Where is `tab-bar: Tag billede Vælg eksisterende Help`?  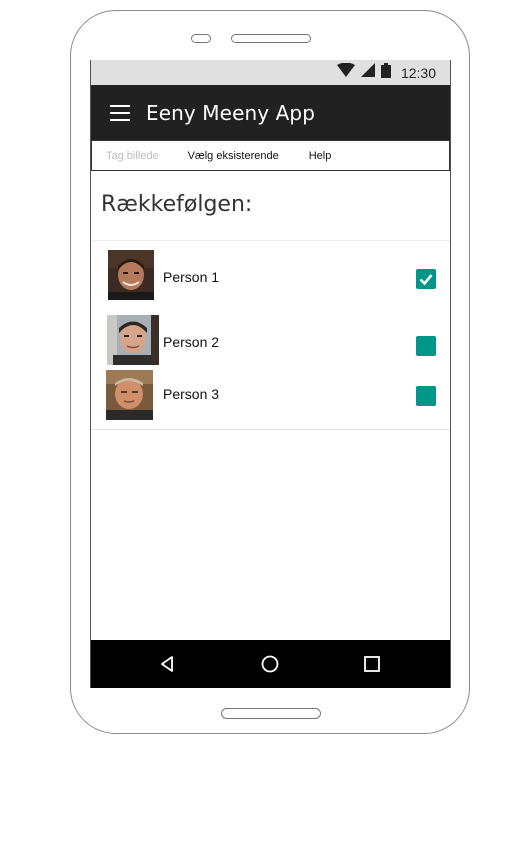
tab-bar: Tag billede Vælg eksisterende Help is located at coordinates (270, 155).